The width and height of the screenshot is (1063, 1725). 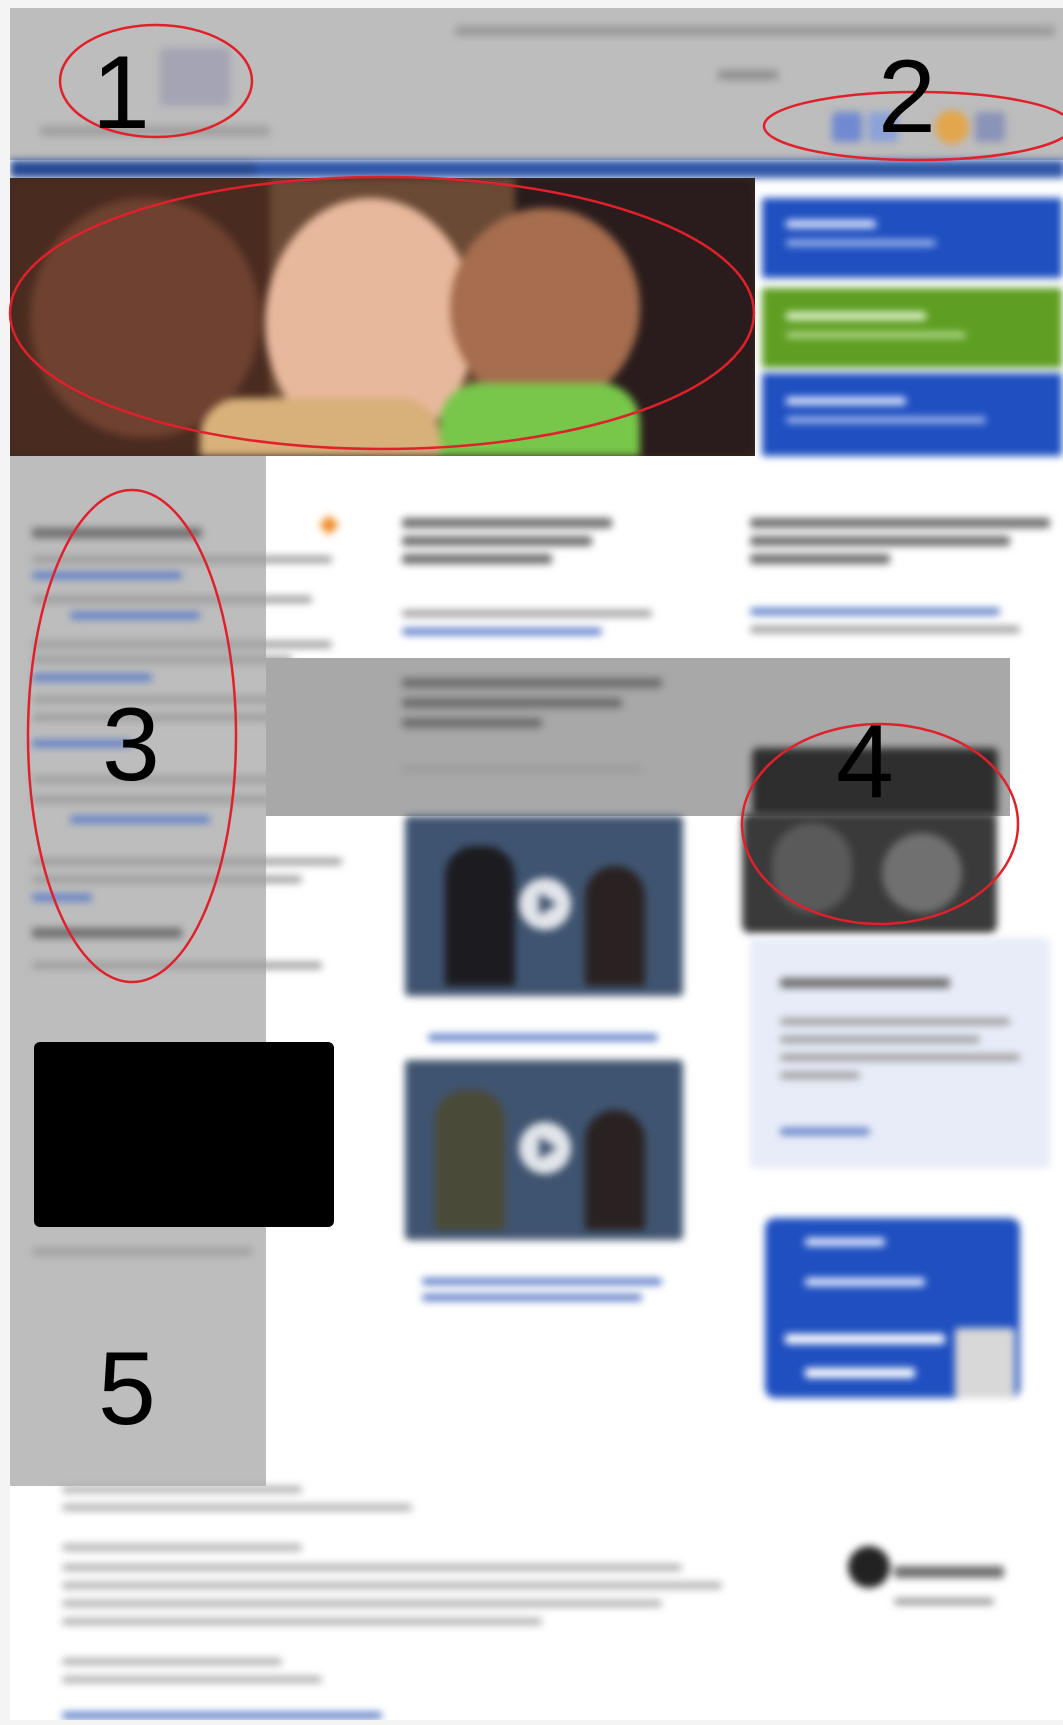 I want to click on main-navigation, so click(x=536, y=169).